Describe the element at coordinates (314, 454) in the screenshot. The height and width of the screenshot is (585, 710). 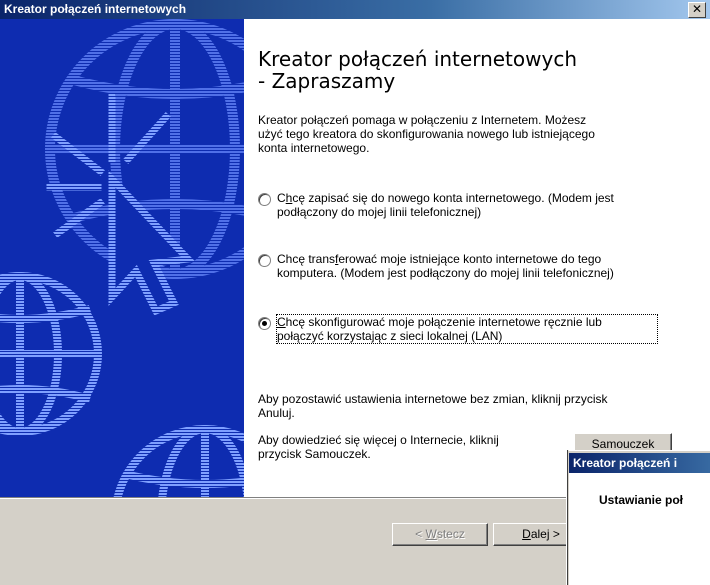
I see `tutorial-note-line-2: przycisk Samouczek.` at that location.